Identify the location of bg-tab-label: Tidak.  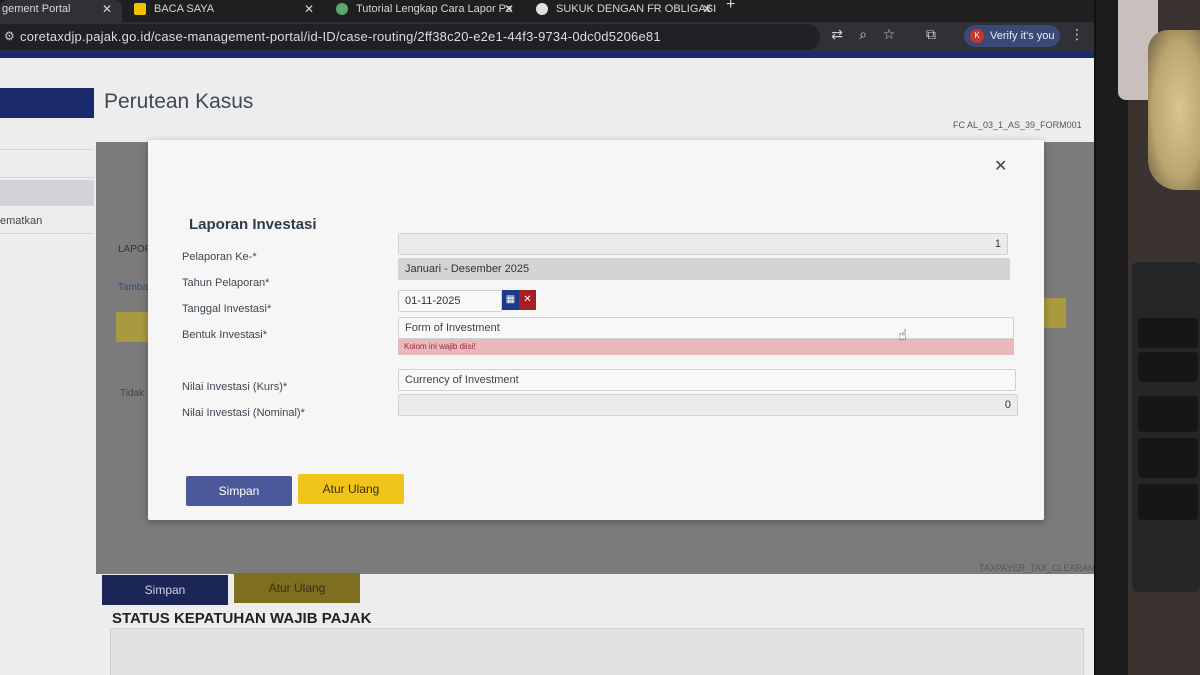
(132, 393).